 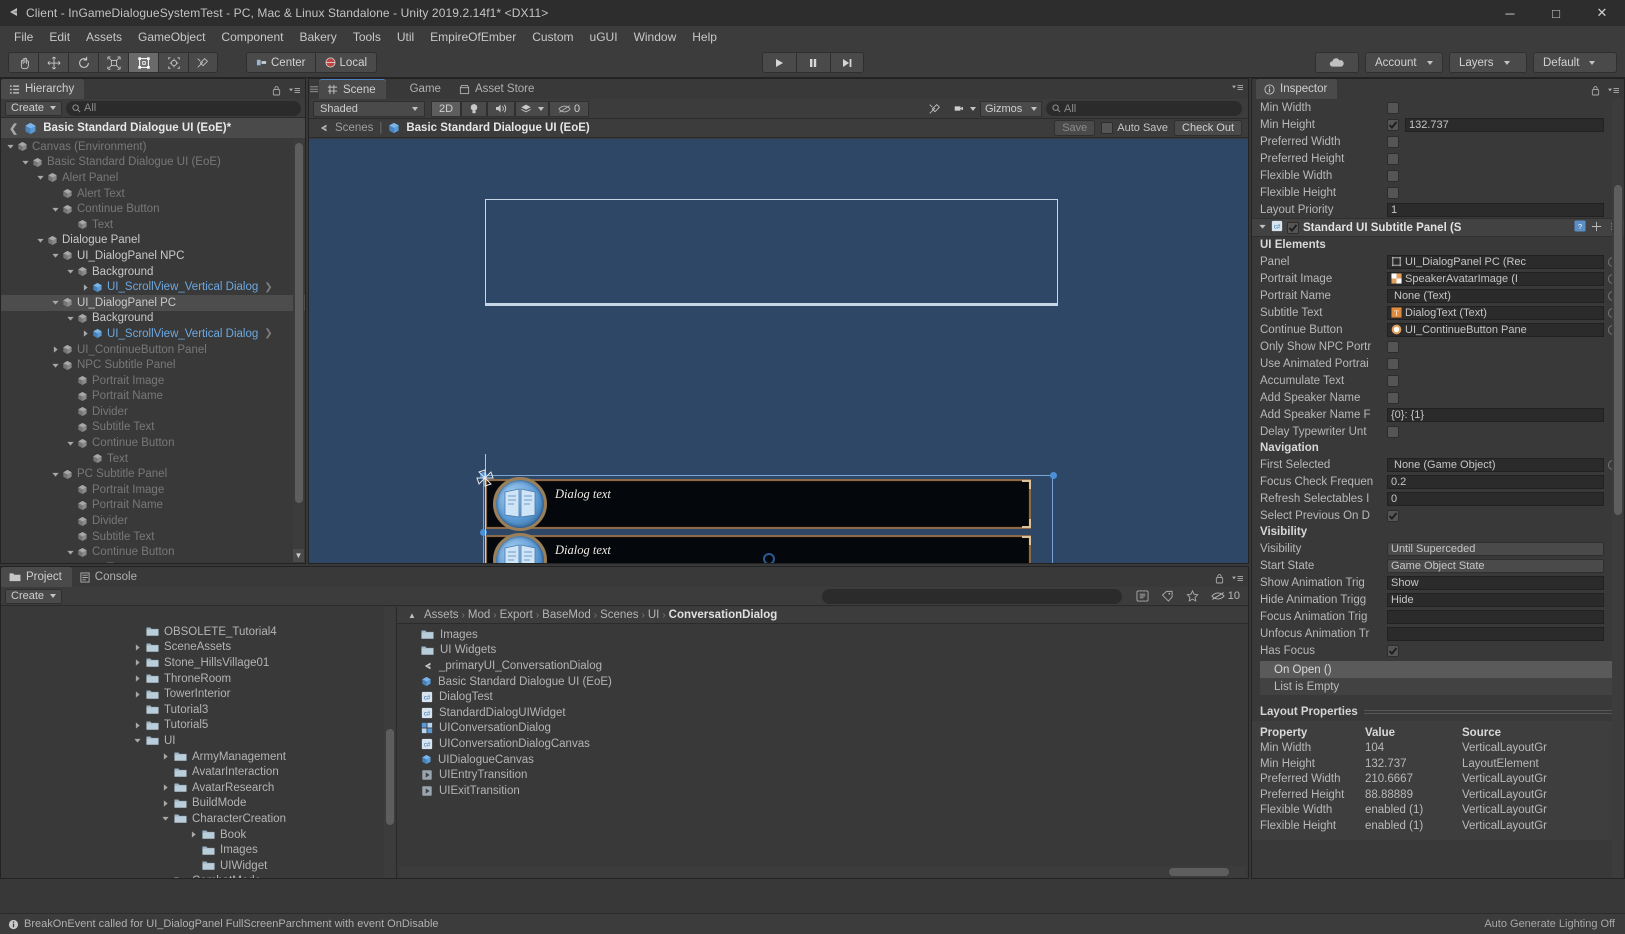 I want to click on breadcrumb-up-icon: ▲, so click(x=412, y=615).